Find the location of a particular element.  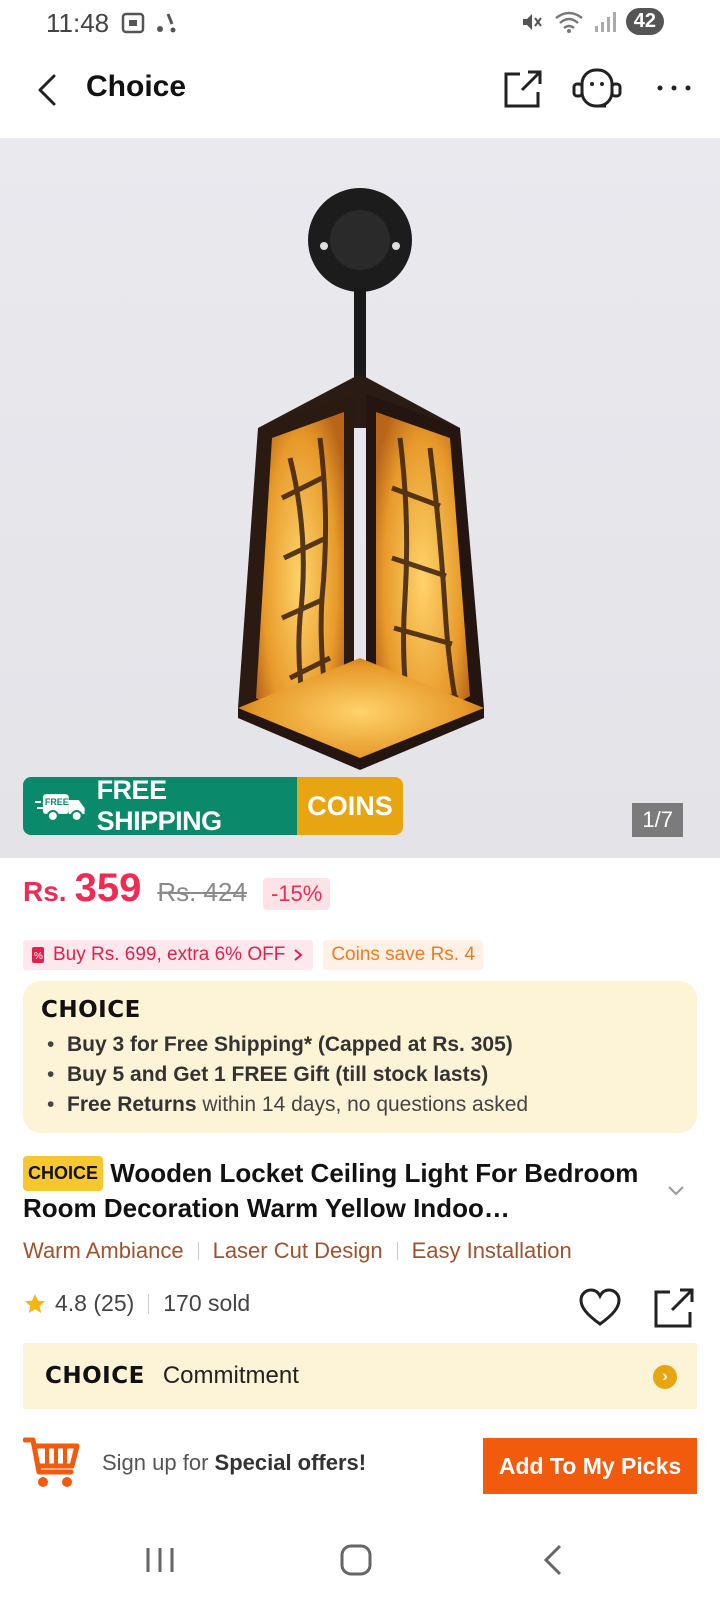

screenshot-icon is located at coordinates (133, 23).